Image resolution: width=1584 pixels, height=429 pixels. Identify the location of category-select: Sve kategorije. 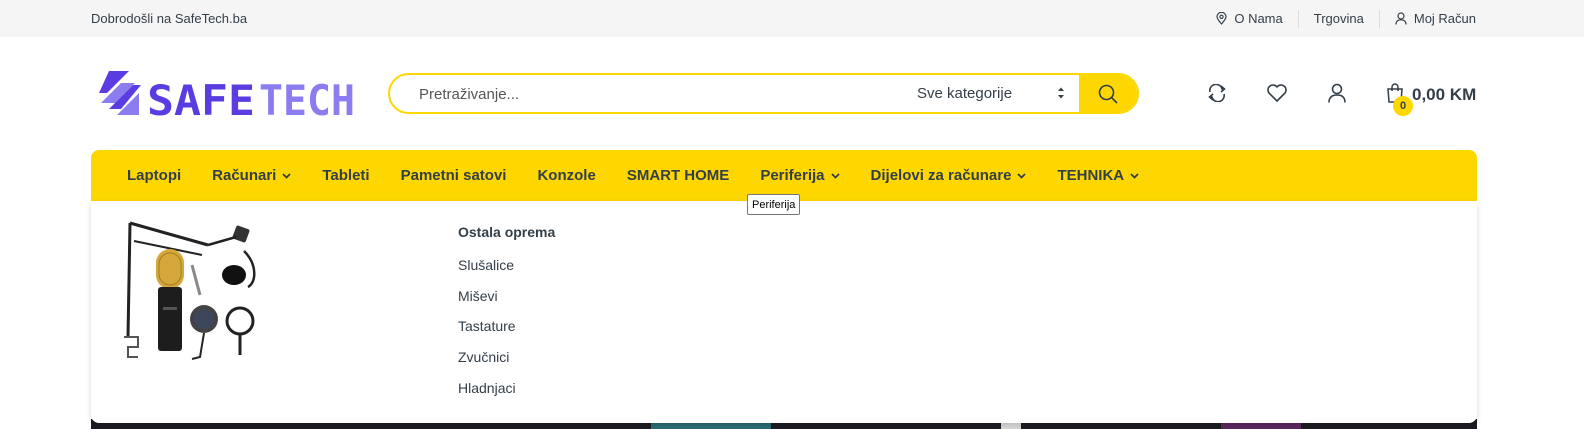
(998, 93).